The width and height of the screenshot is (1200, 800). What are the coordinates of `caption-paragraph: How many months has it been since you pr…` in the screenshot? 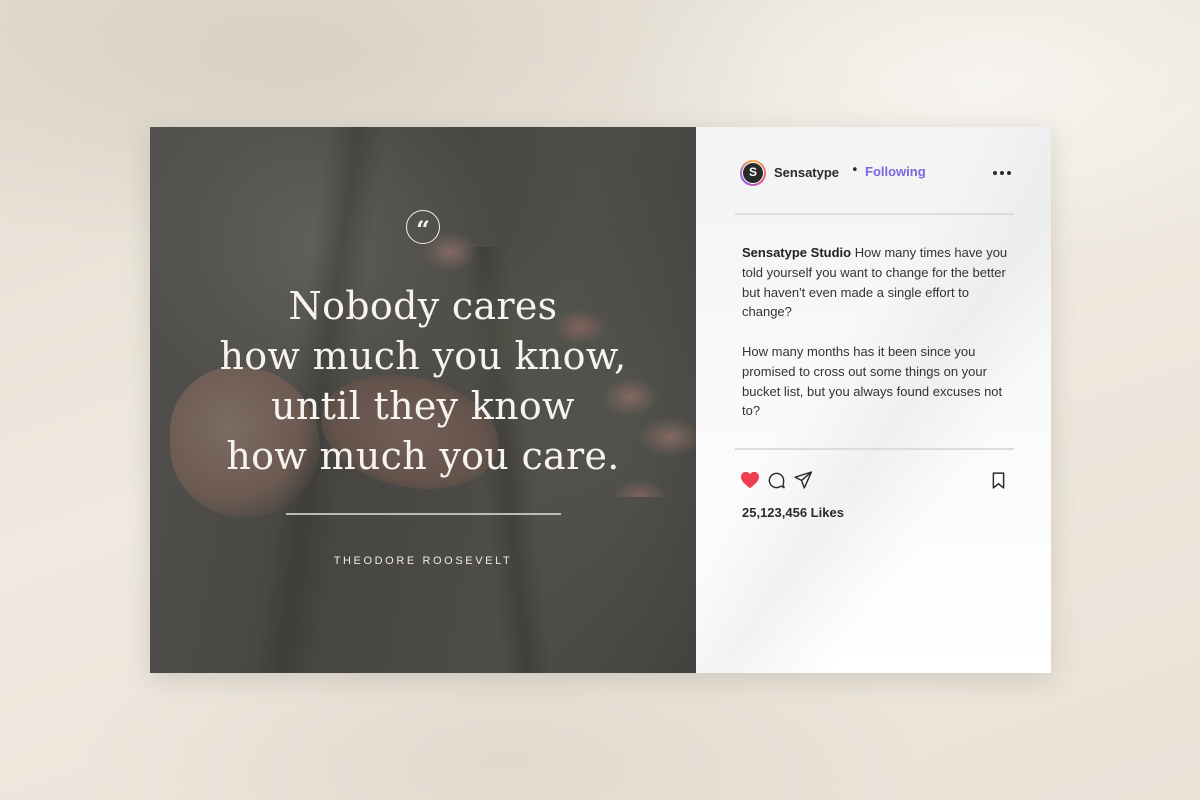 It's located at (872, 381).